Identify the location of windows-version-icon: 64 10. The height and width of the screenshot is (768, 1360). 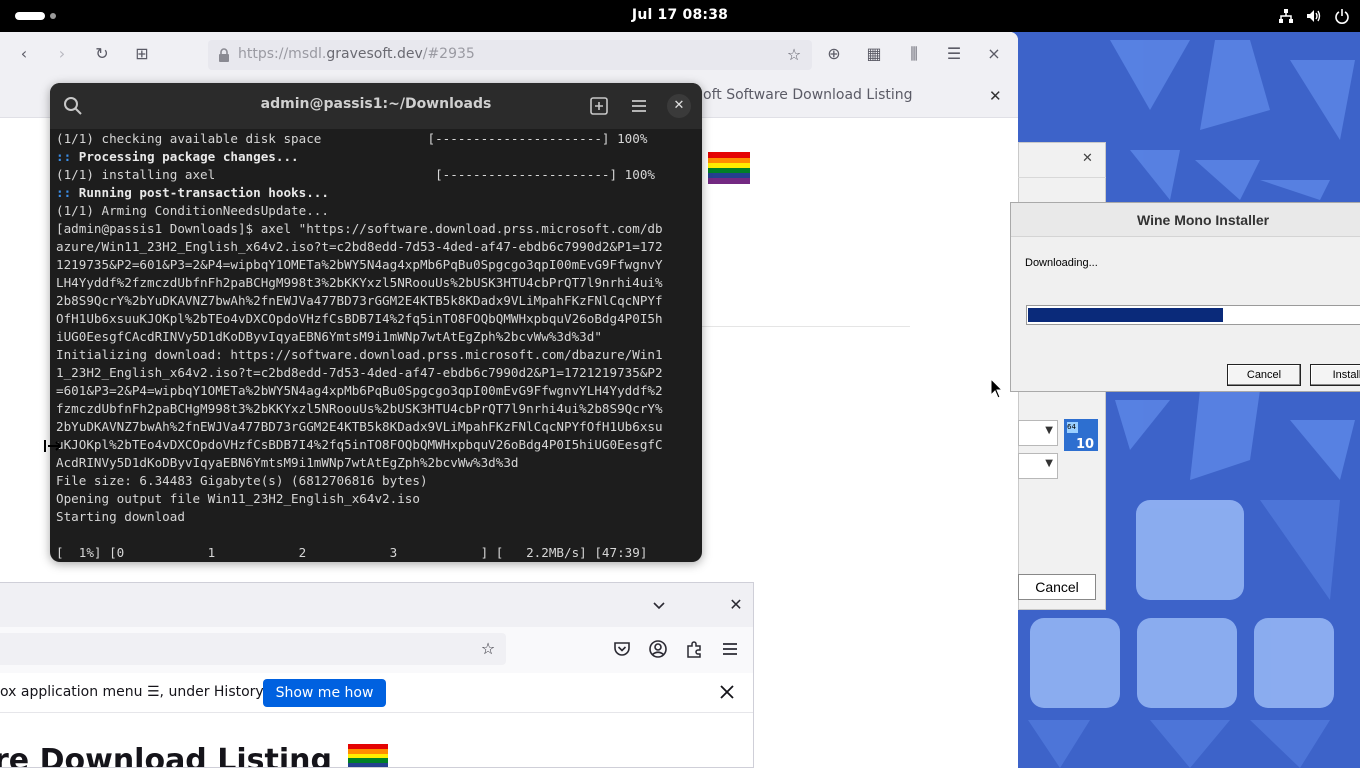
(1081, 435).